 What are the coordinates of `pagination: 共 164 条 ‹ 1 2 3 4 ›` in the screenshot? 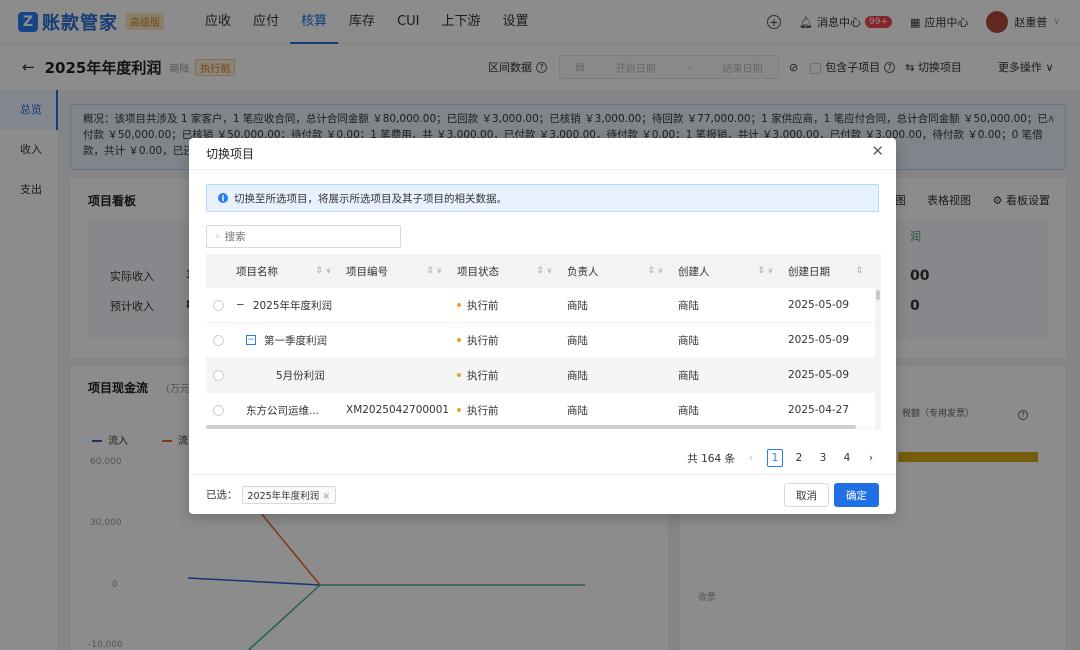 It's located at (783, 458).